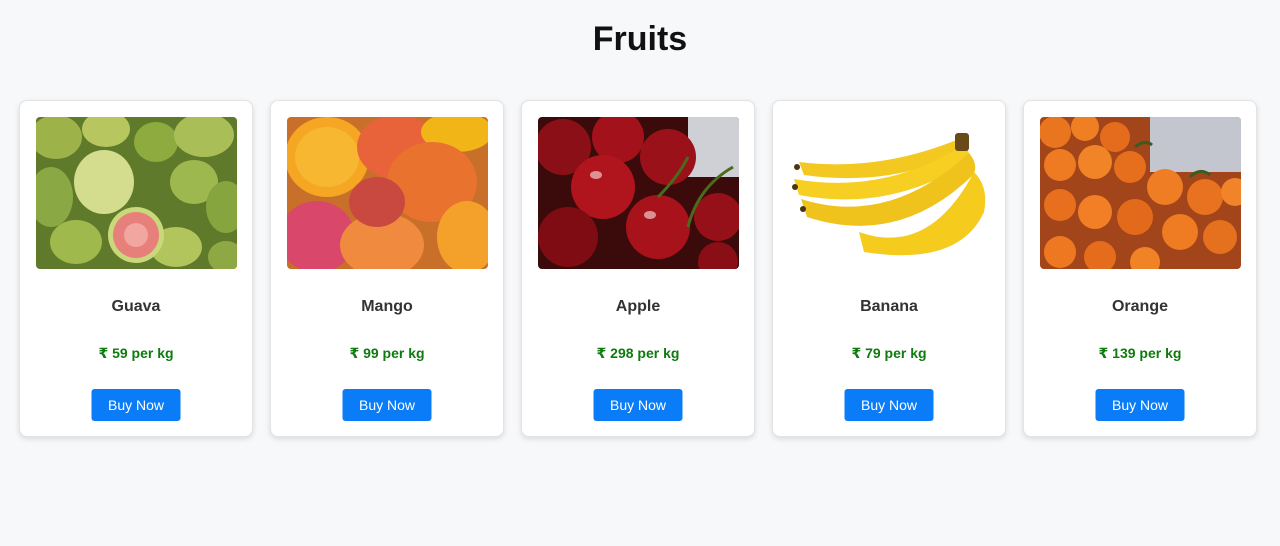  What do you see at coordinates (387, 353) in the screenshot?
I see `product-price: ₹ 99 per kg` at bounding box center [387, 353].